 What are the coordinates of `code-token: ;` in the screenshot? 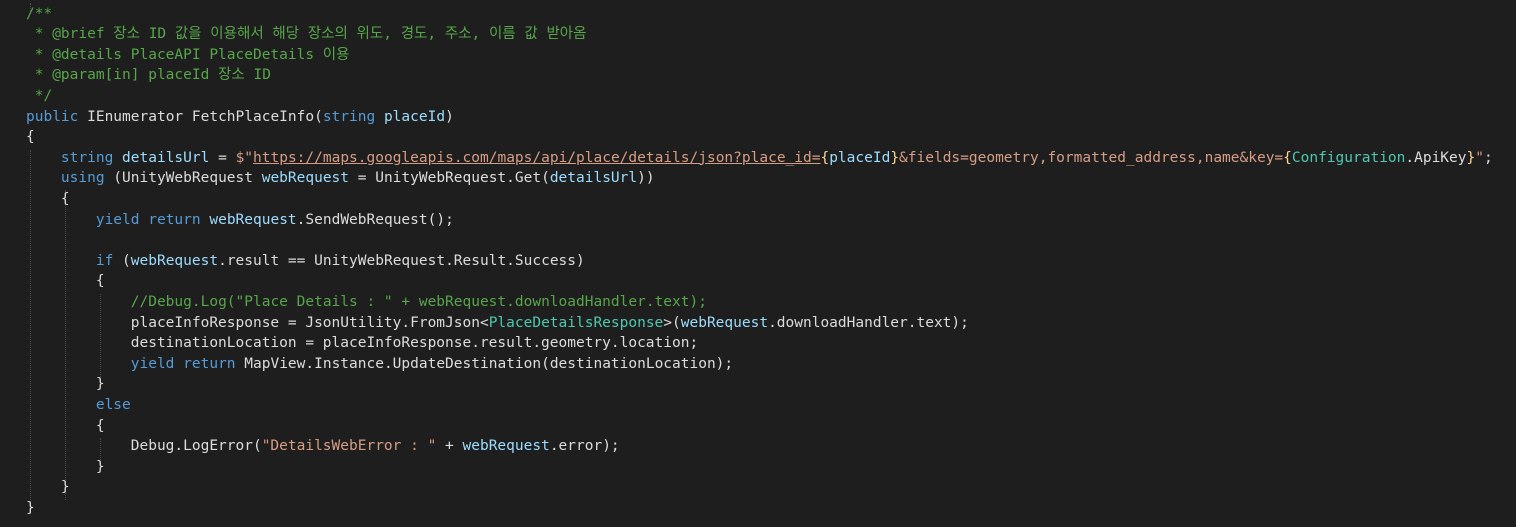 It's located at (1488, 157).